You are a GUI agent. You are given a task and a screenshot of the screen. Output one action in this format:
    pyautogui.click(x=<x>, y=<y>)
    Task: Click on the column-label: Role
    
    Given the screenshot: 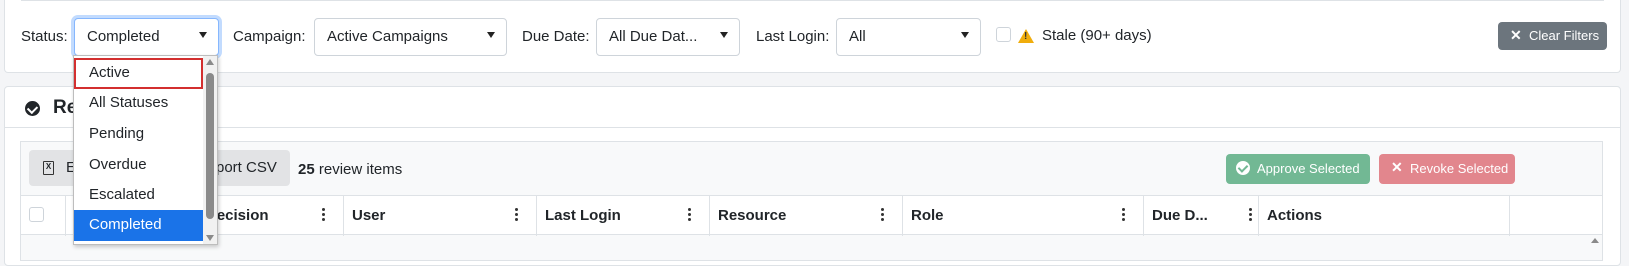 What is the action you would take?
    pyautogui.click(x=927, y=215)
    